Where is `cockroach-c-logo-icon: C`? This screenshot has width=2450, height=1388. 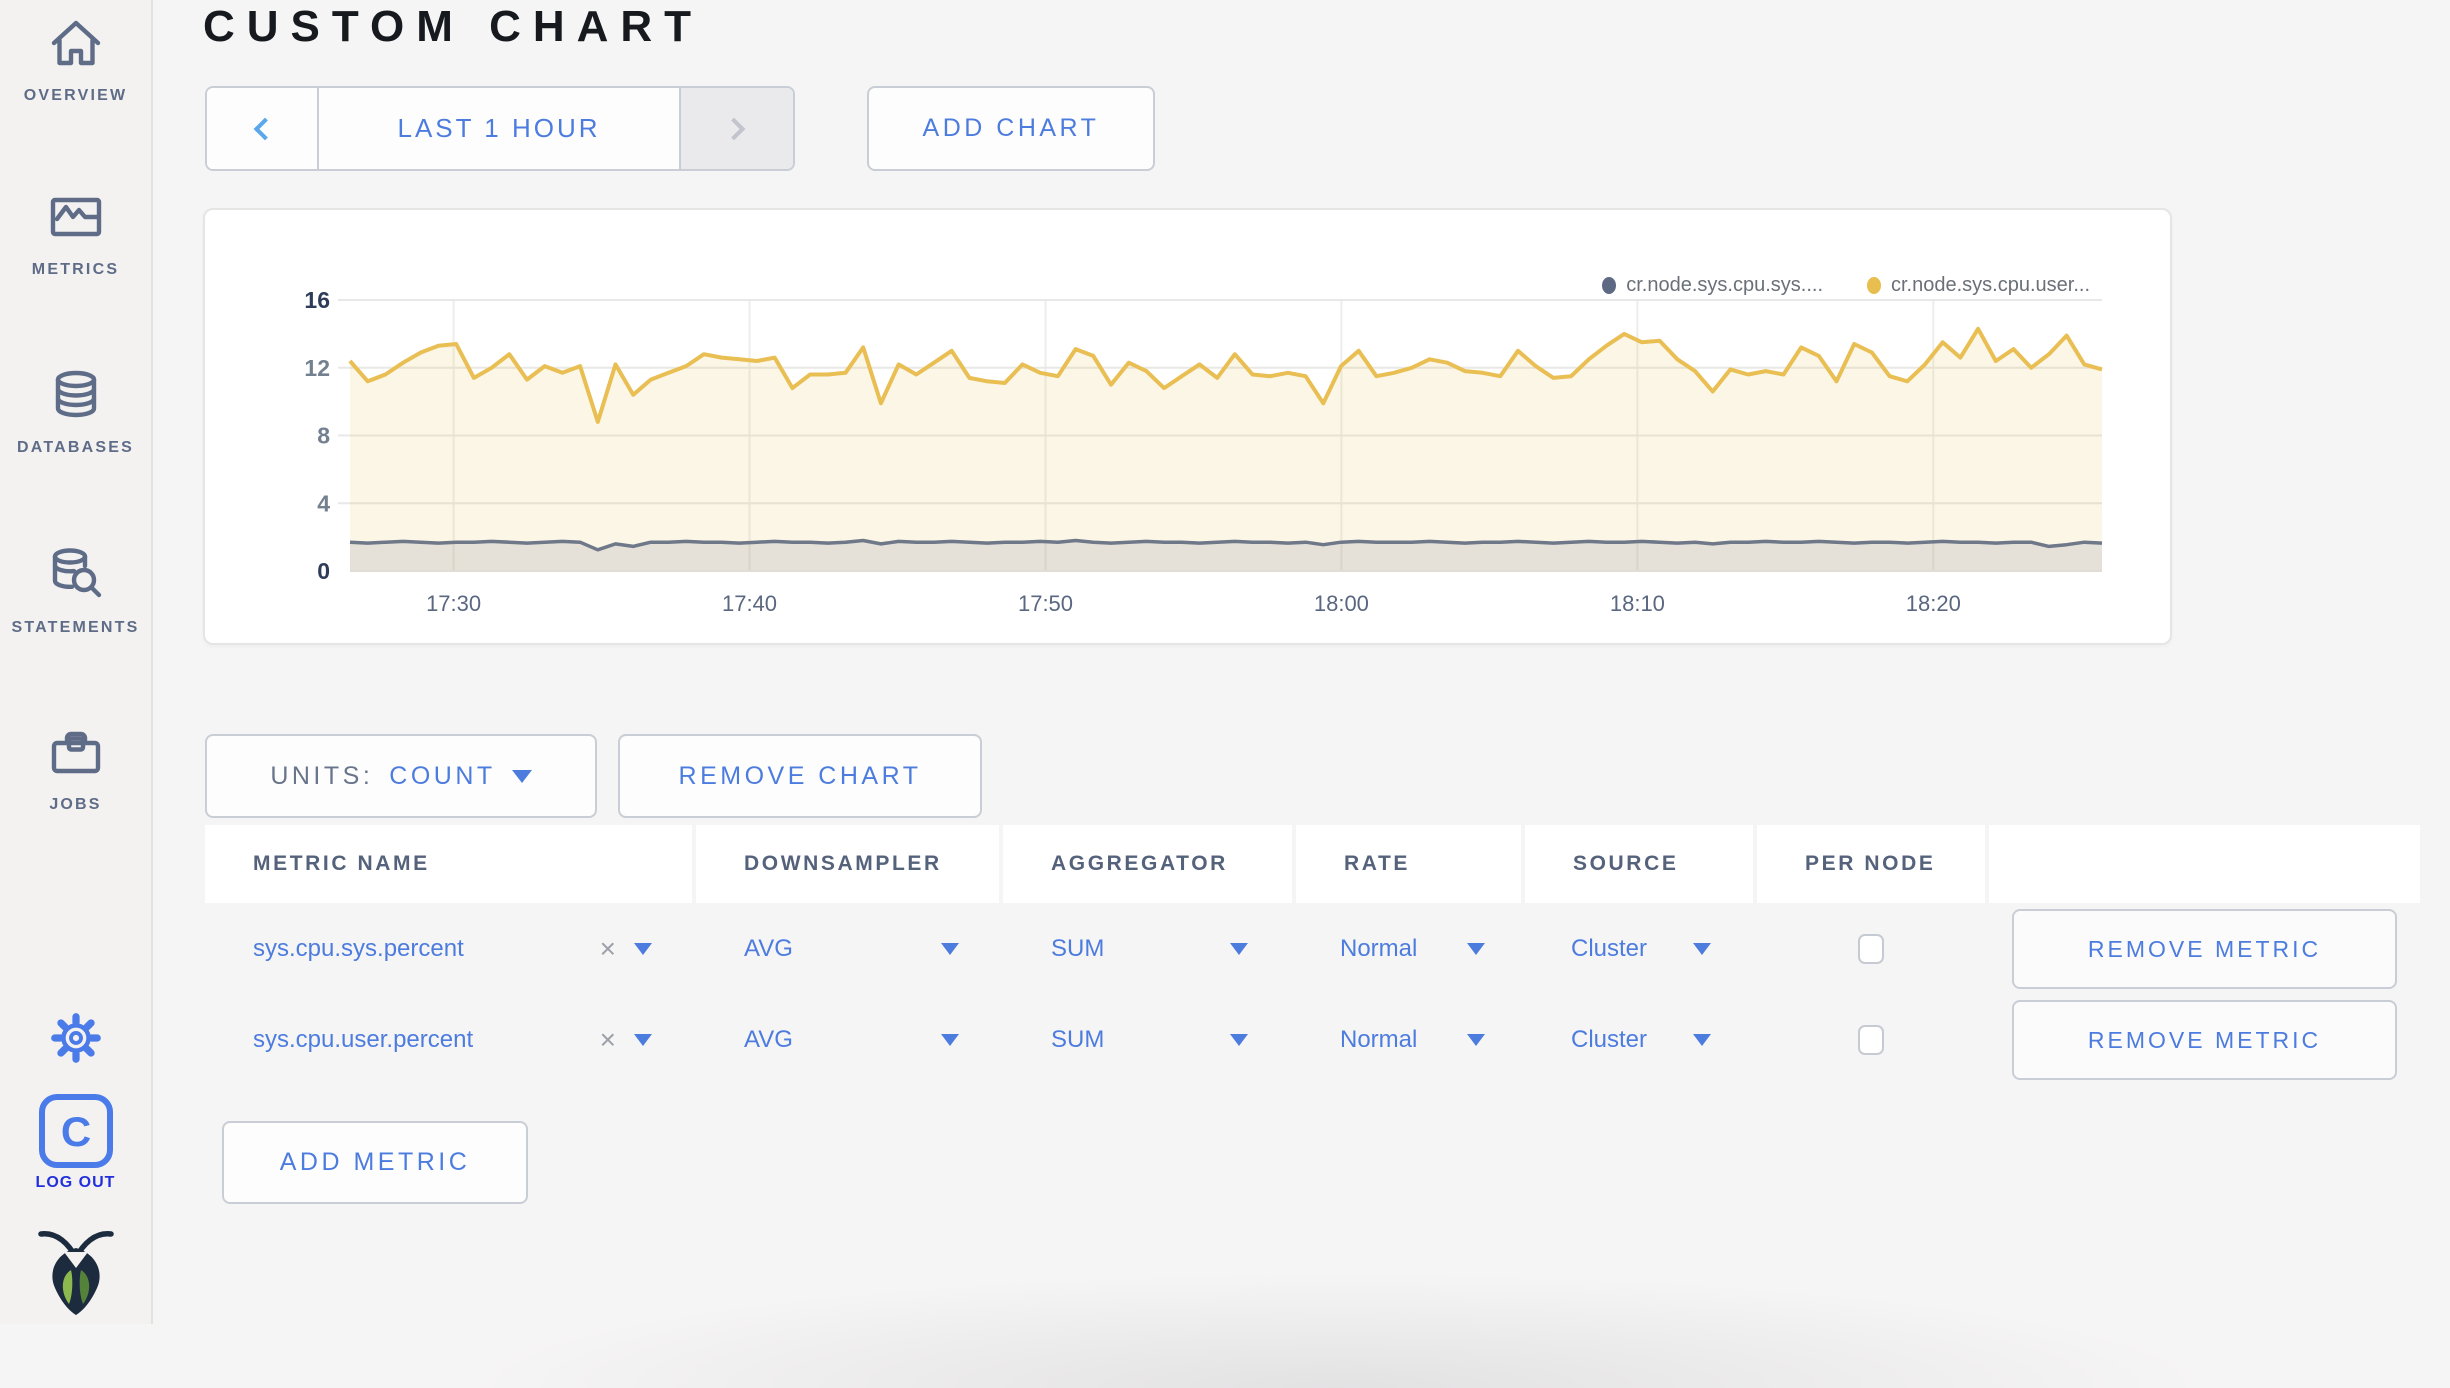
cockroach-c-logo-icon: C is located at coordinates (76, 1133).